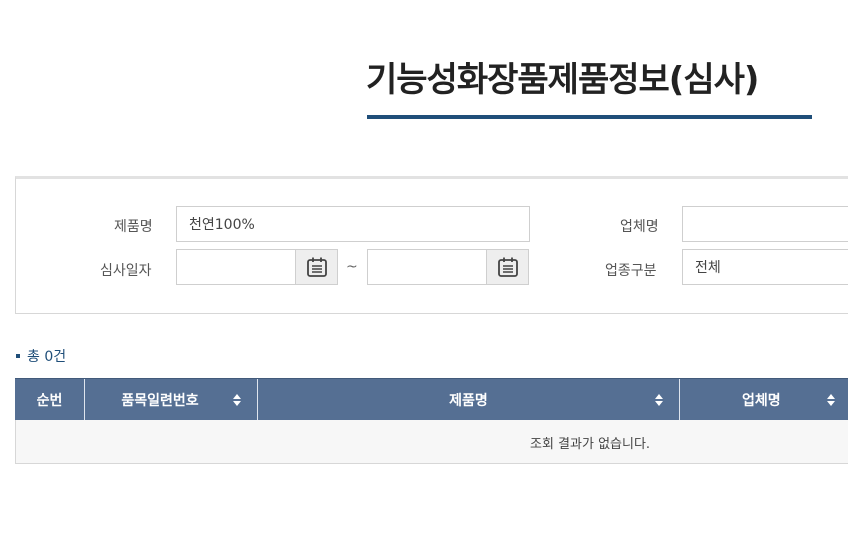  I want to click on results-table-empty-row: 조회 결과가 없습니다., so click(431, 442).